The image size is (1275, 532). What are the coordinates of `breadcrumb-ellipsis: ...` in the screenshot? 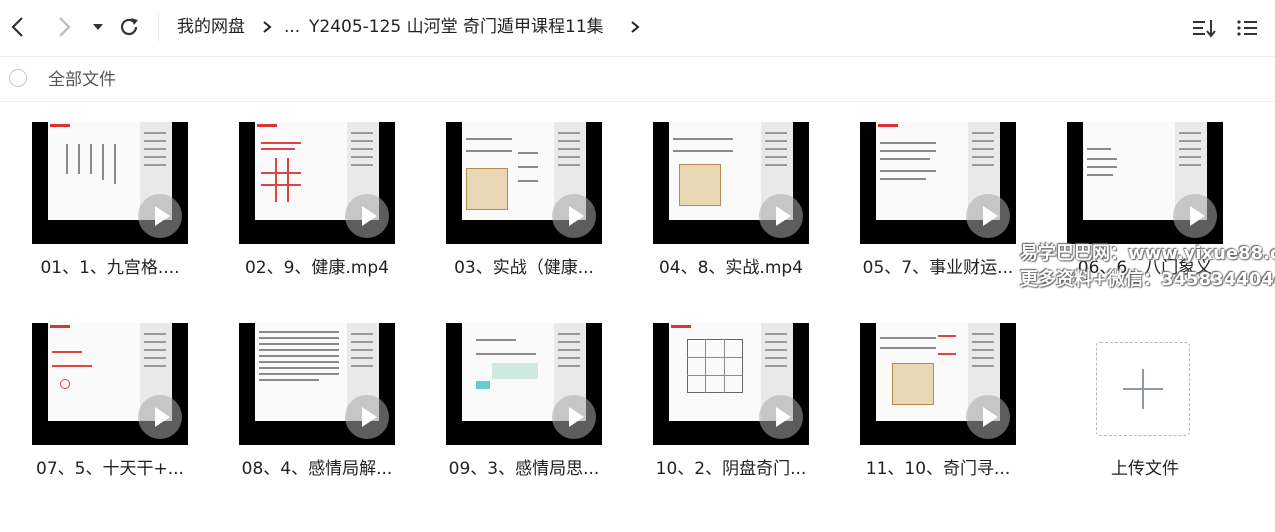 It's located at (292, 27).